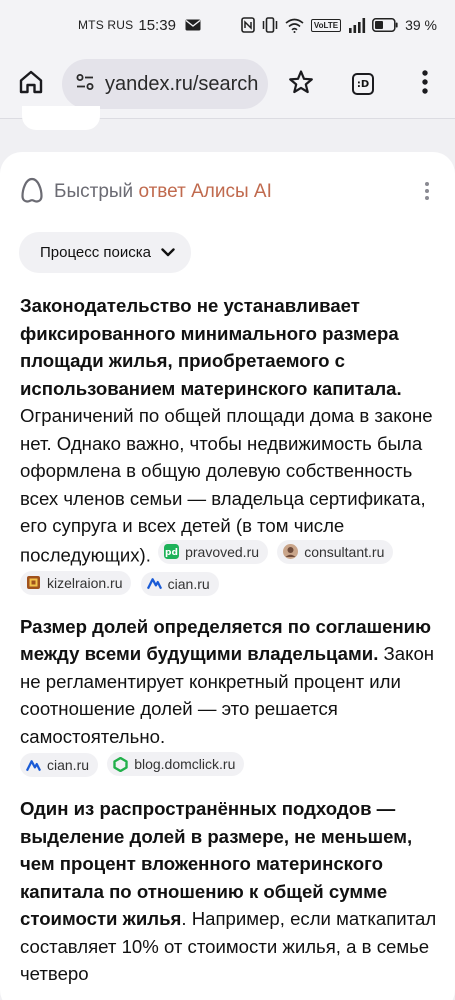  I want to click on source-chip-cian: cian.ru, so click(179, 583).